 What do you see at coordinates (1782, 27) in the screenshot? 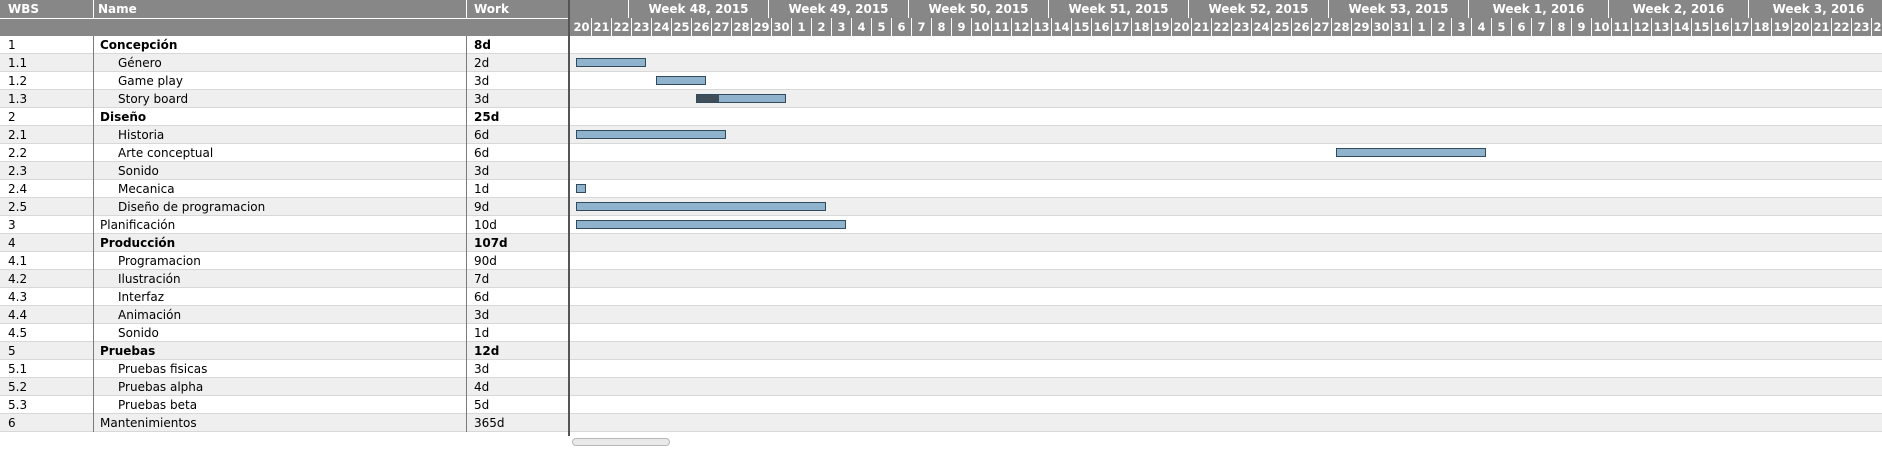
I see `day-header: 19` at bounding box center [1782, 27].